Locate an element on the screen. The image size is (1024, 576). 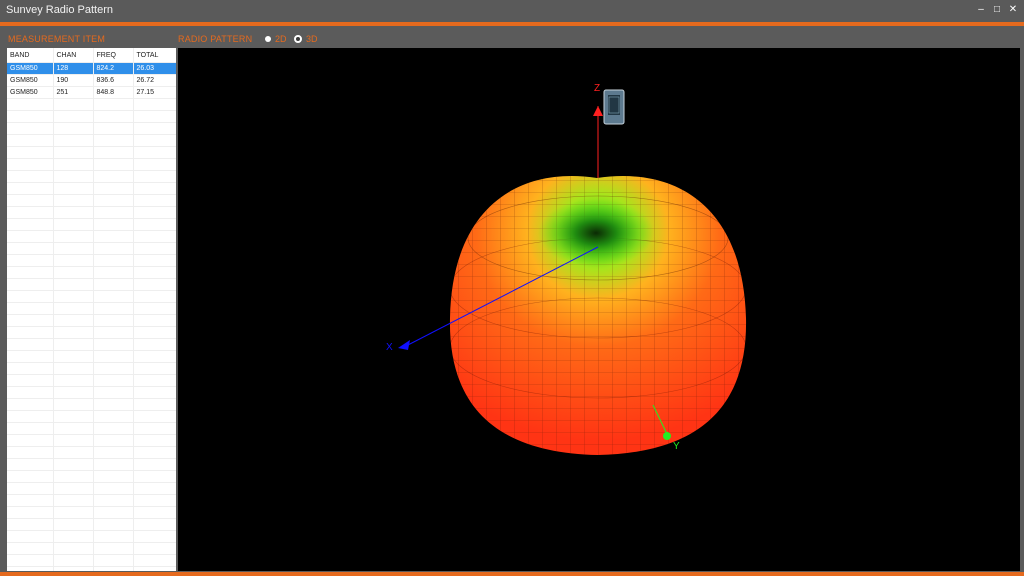
option-3d: 3D is located at coordinates (306, 39).